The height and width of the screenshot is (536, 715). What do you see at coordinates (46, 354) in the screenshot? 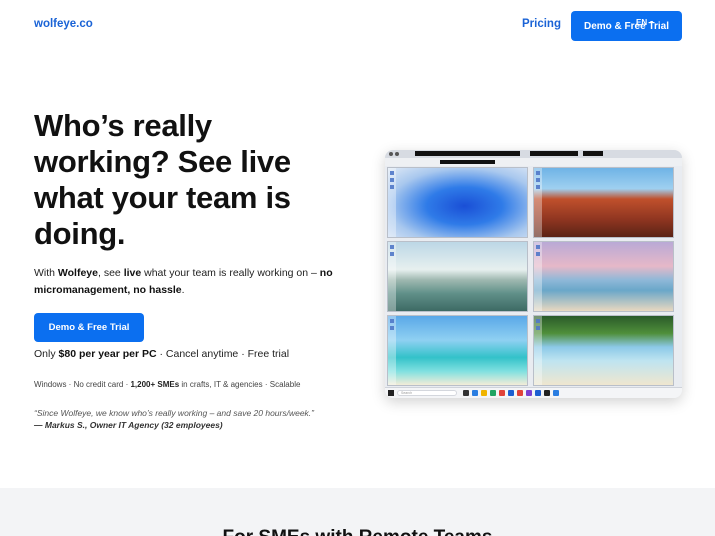
I see `pricing-part: Only` at bounding box center [46, 354].